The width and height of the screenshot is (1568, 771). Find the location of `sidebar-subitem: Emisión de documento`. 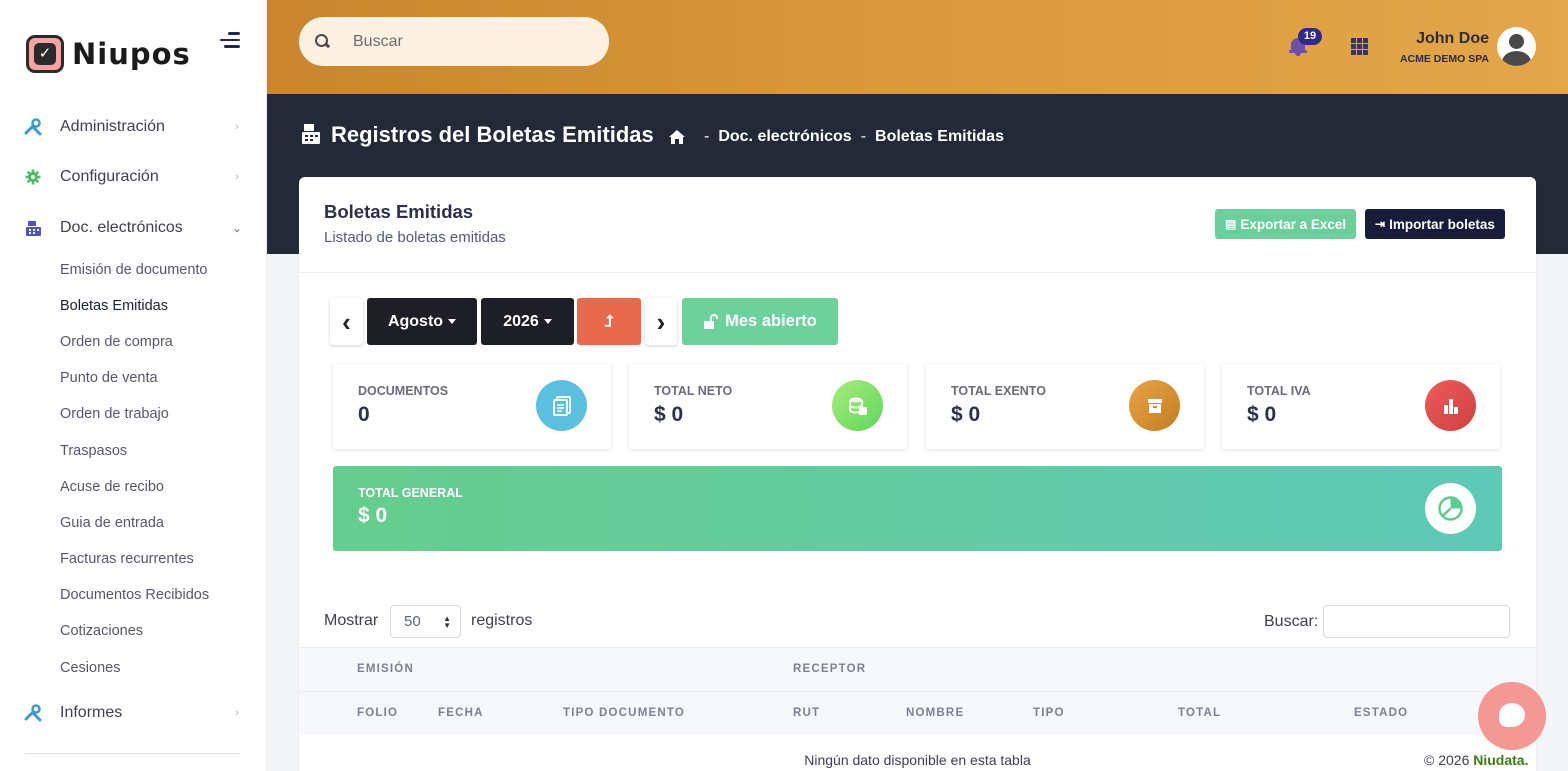

sidebar-subitem: Emisión de documento is located at coordinates (134, 270).